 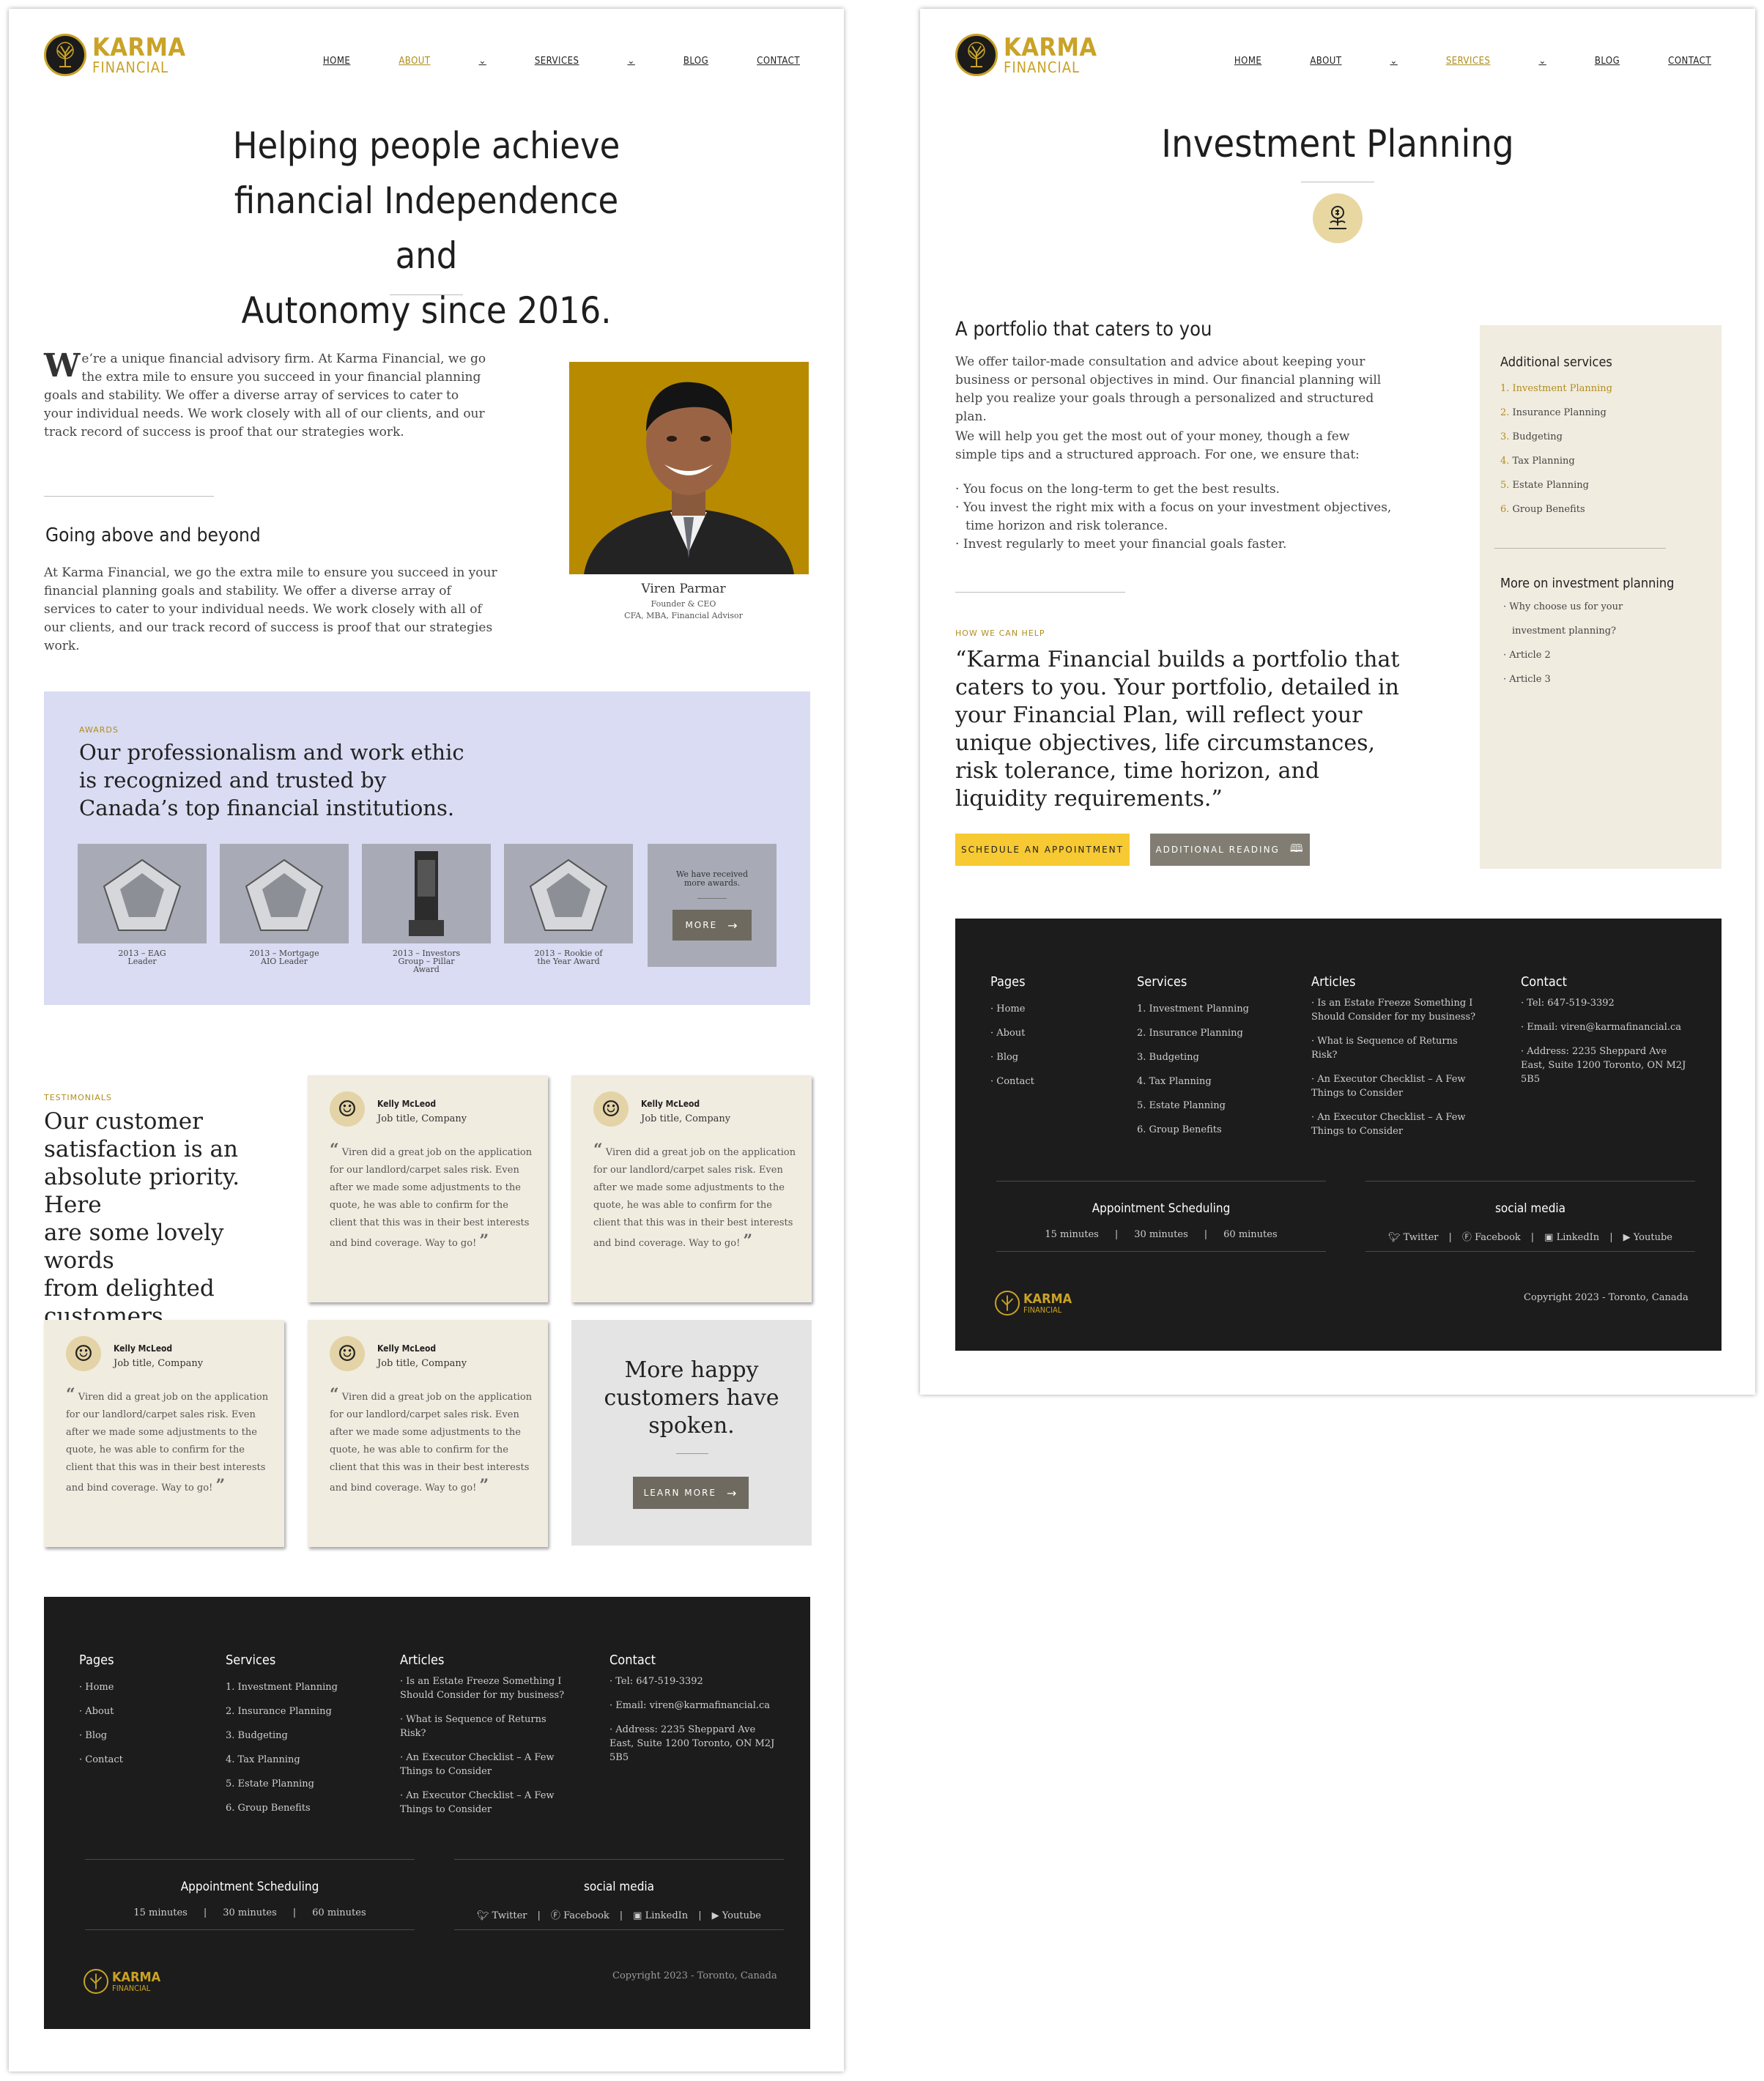 What do you see at coordinates (143, 1348) in the screenshot?
I see `testimonial-name: Kelly McLeod` at bounding box center [143, 1348].